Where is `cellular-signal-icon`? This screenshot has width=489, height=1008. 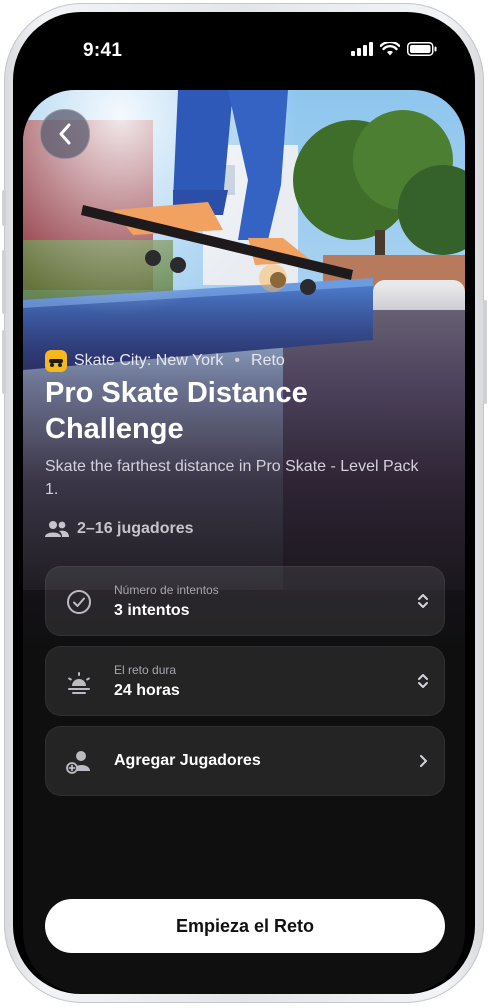
cellular-signal-icon is located at coordinates (362, 49).